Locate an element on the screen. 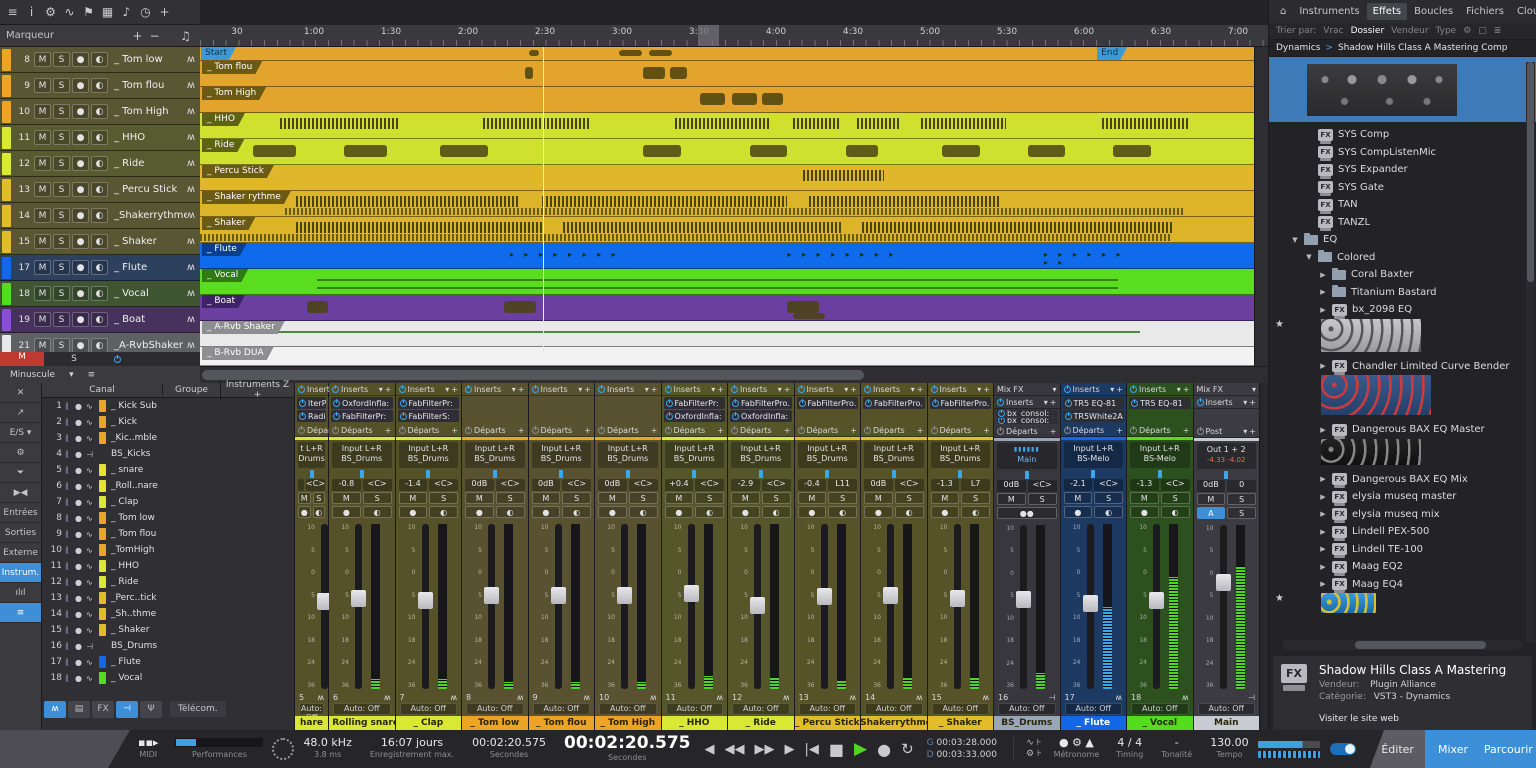  chevron-down-icon: ▾ is located at coordinates (780, 389).